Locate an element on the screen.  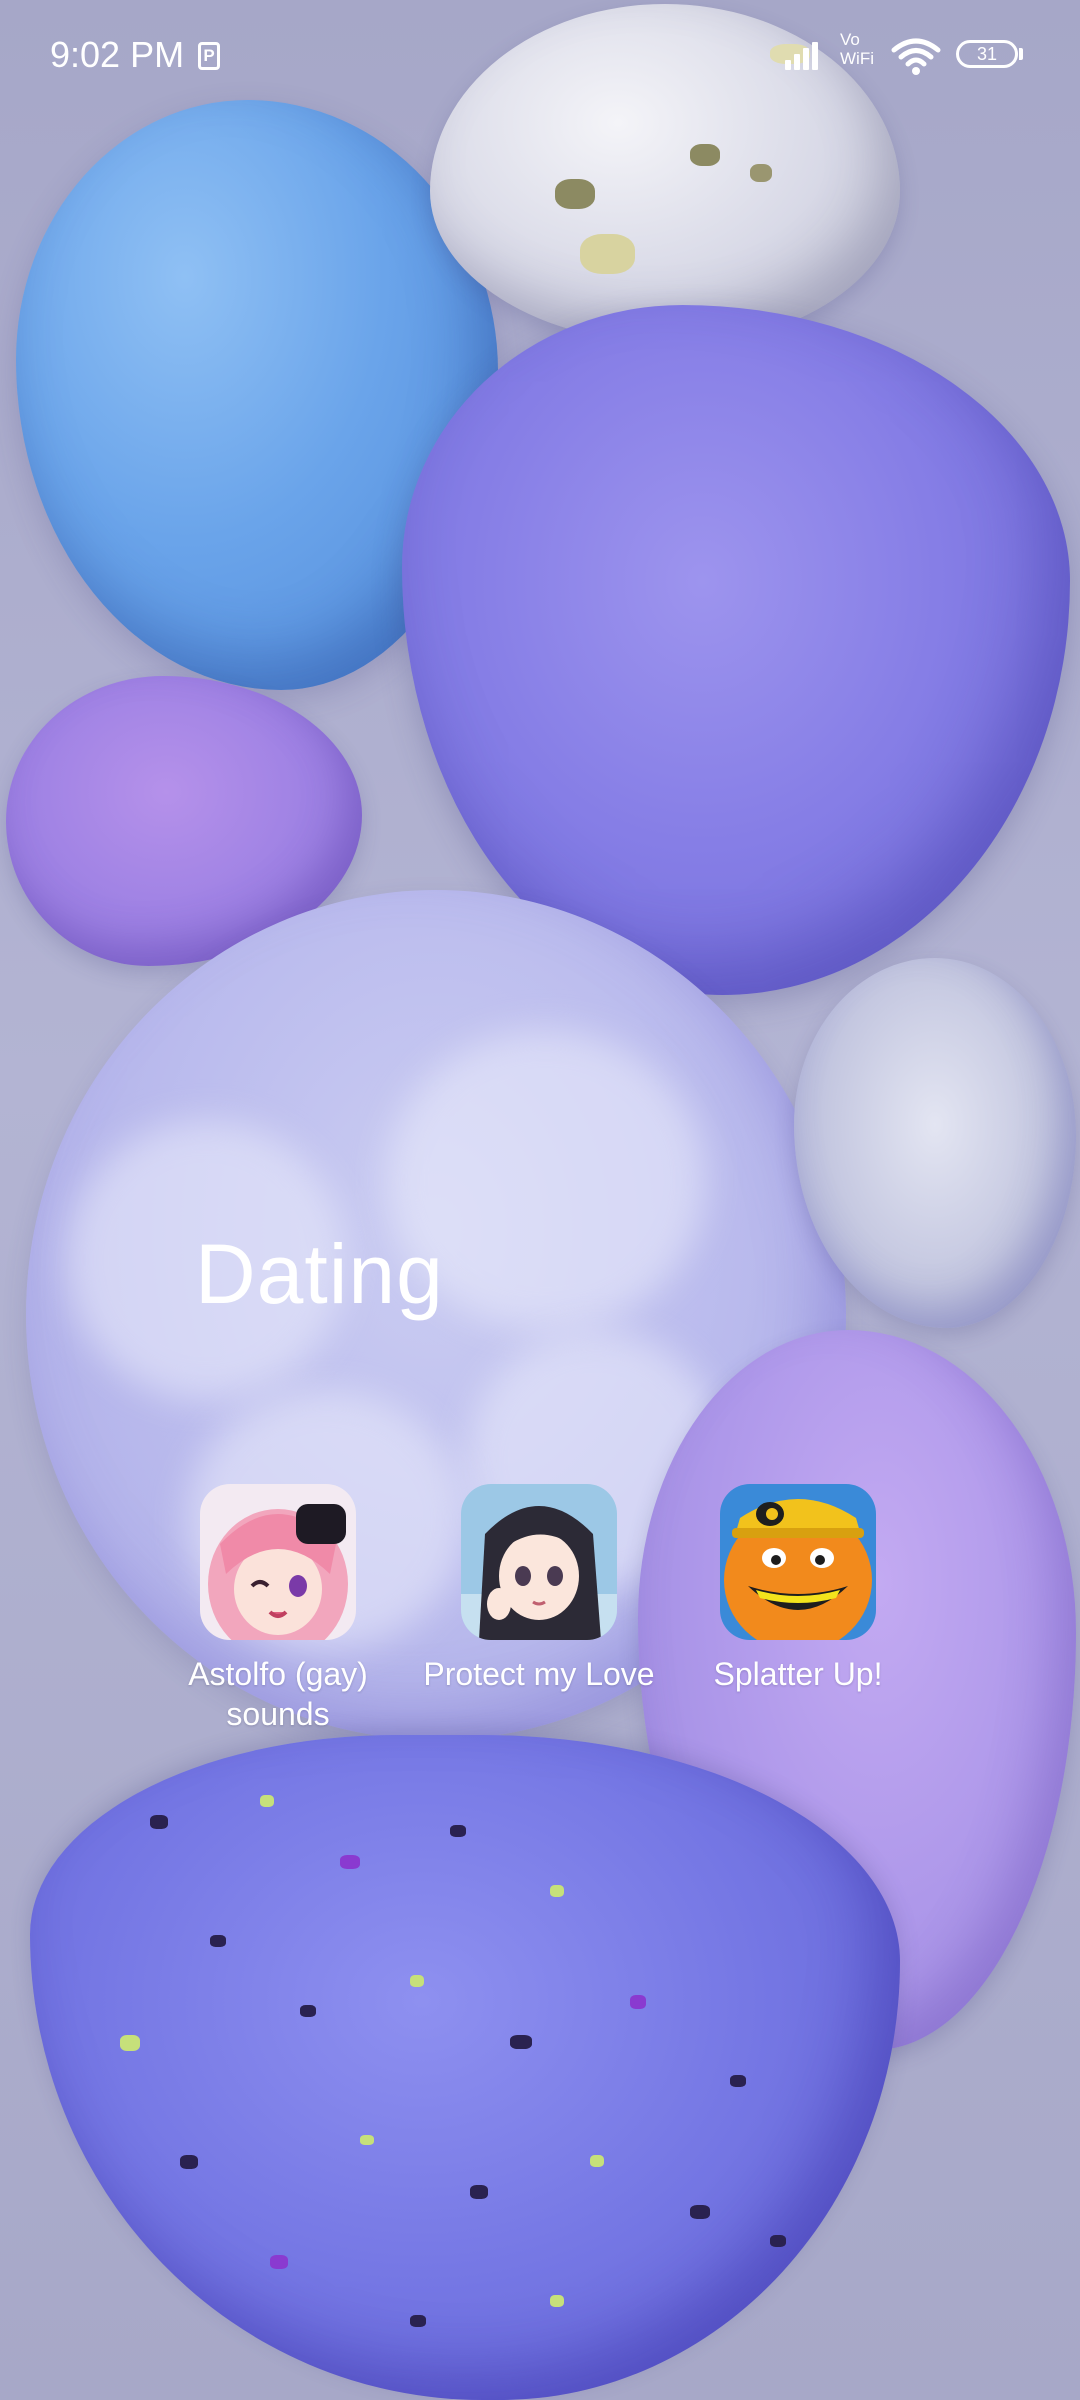
app-label: Astolfo (gay) sounds is located at coordinates (278, 1694).